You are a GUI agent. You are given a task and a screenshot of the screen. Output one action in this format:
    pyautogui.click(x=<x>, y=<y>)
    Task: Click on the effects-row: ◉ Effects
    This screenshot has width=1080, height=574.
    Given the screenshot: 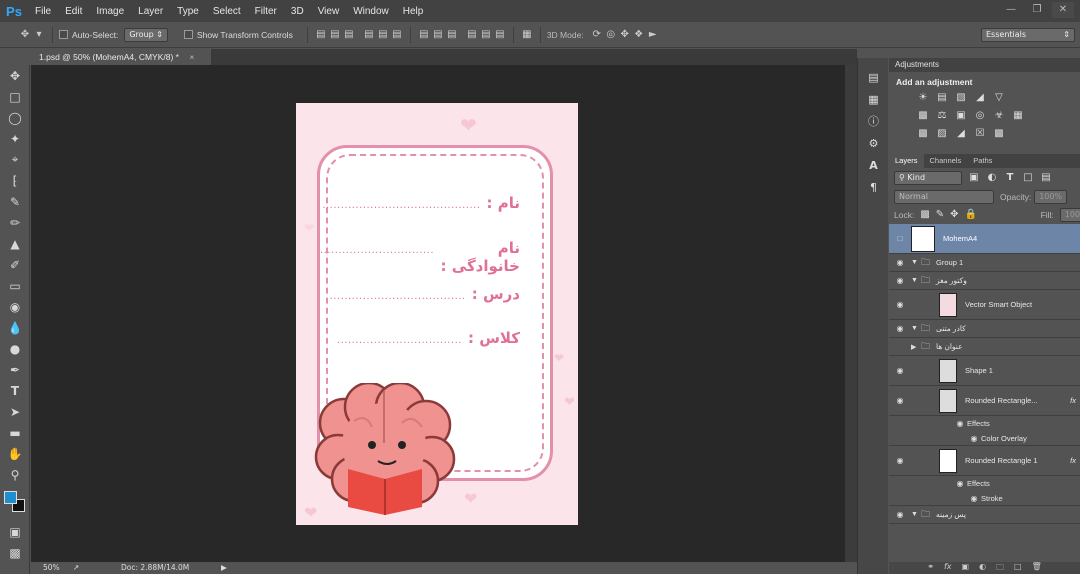 What is the action you would take?
    pyautogui.click(x=984, y=423)
    